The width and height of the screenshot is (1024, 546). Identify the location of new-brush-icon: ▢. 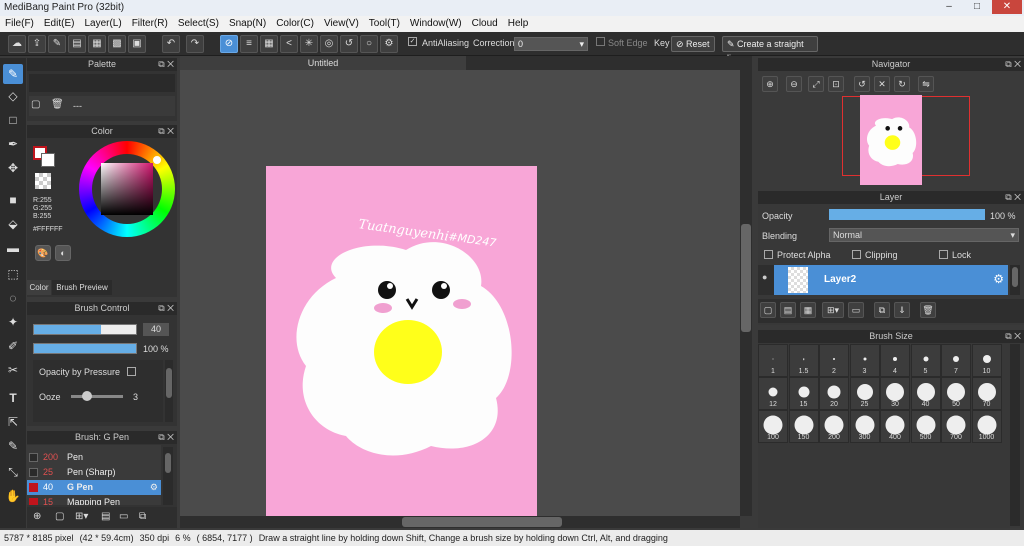
(59, 516).